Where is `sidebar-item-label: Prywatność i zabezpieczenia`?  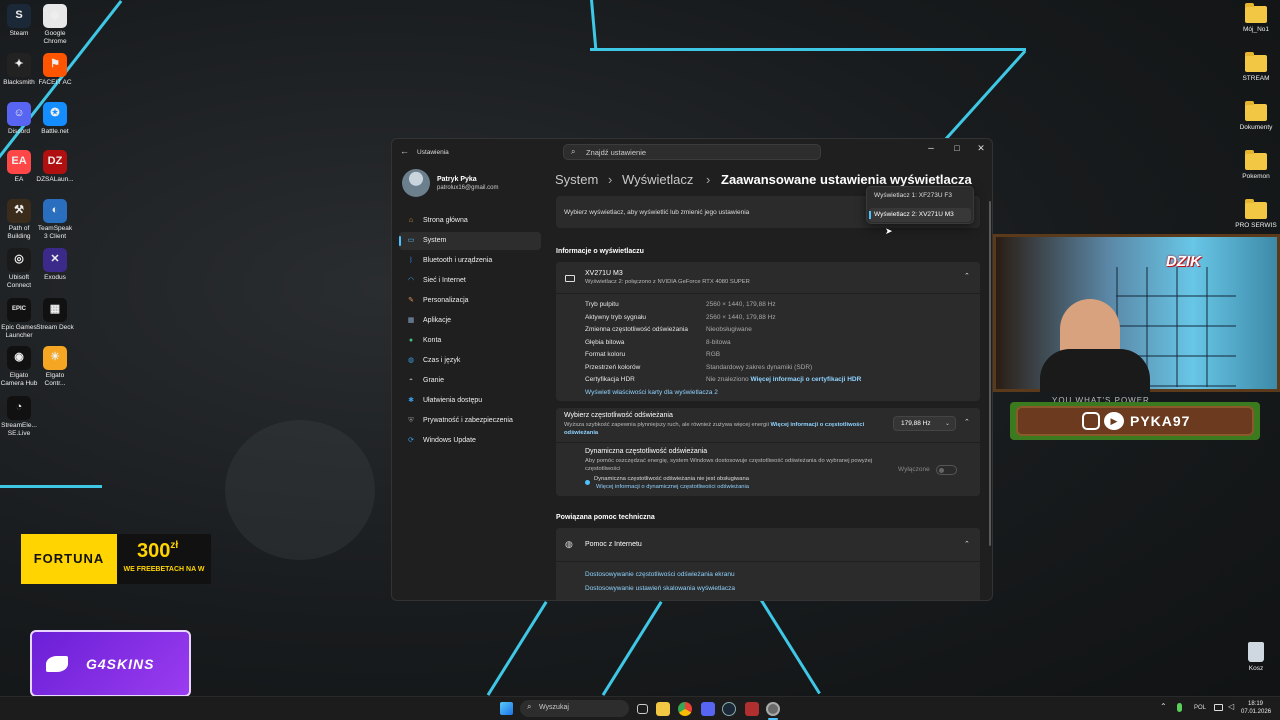
sidebar-item-label: Prywatność i zabezpieczenia is located at coordinates (468, 420).